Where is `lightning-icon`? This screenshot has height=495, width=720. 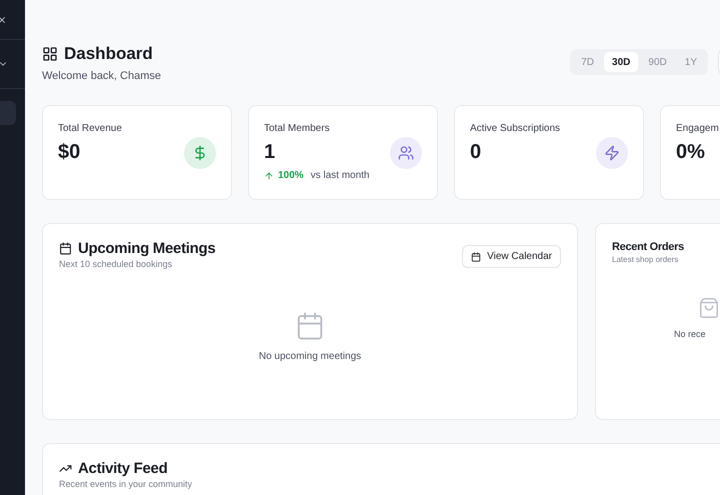
lightning-icon is located at coordinates (612, 152).